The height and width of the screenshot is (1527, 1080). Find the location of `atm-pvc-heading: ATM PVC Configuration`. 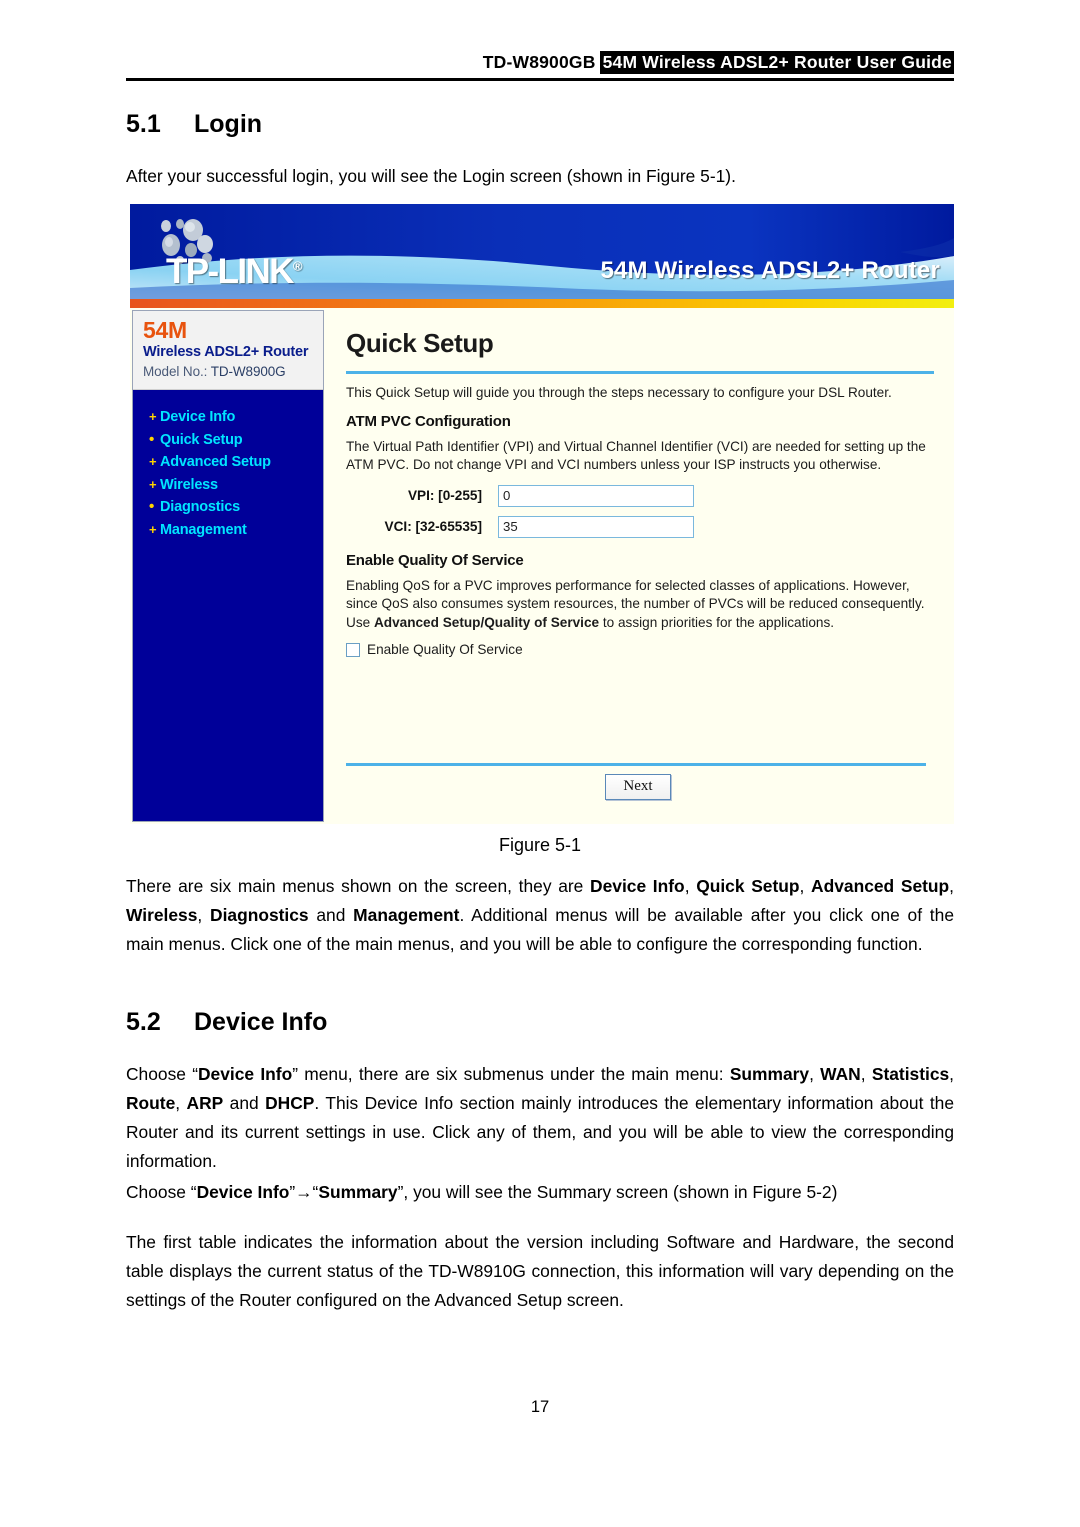

atm-pvc-heading: ATM PVC Configuration is located at coordinates (428, 421).